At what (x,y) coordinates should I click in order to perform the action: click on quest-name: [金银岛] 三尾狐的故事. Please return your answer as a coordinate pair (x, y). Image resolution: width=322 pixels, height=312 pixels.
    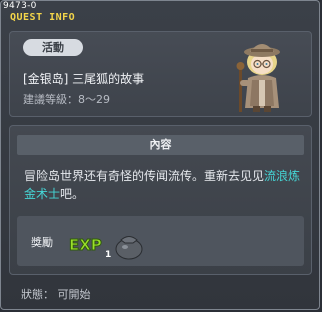
    Looking at the image, I should click on (84, 79).